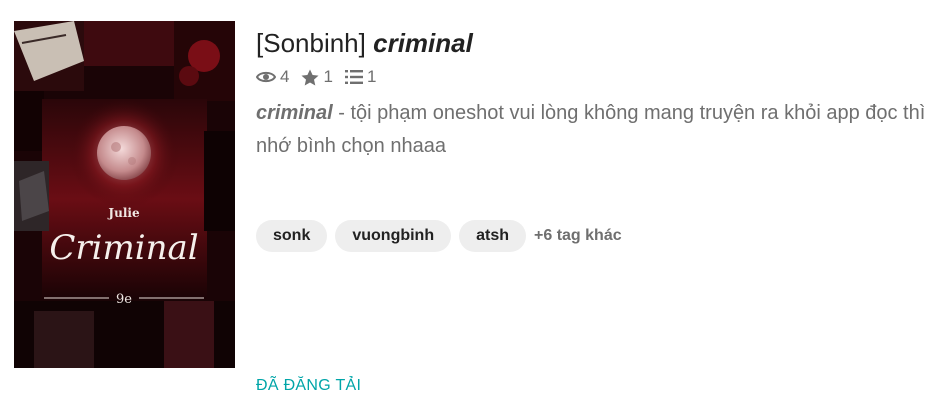 The image size is (949, 406). Describe the element at coordinates (353, 77) in the screenshot. I see `list-icon` at that location.